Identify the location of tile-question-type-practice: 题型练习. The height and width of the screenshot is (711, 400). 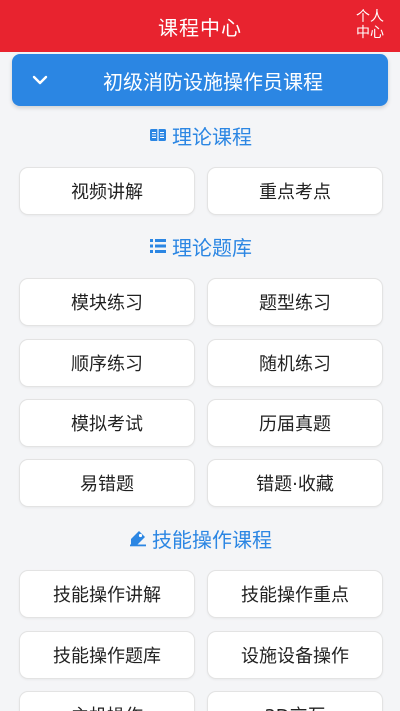
(295, 302).